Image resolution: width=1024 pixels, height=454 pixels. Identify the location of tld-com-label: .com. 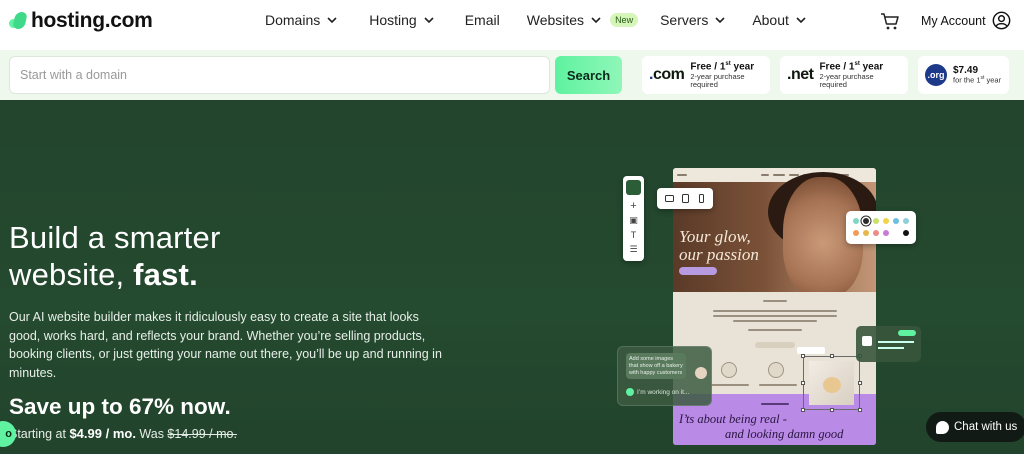
(667, 74).